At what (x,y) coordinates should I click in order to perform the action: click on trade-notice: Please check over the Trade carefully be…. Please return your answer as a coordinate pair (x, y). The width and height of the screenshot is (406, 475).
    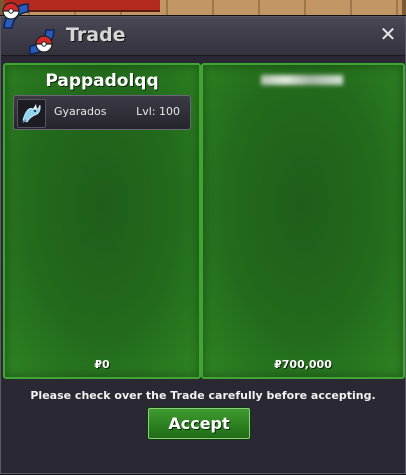
    Looking at the image, I should click on (203, 395).